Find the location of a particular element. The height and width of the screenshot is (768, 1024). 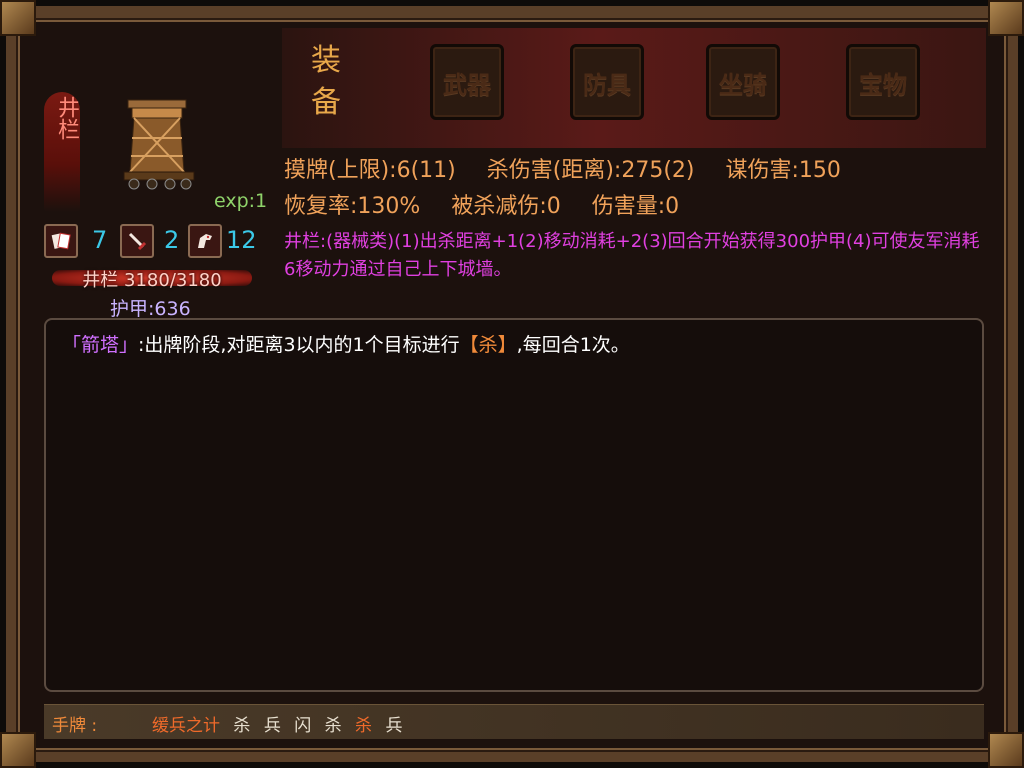

unit-name: 井栏 is located at coordinates (66, 118).